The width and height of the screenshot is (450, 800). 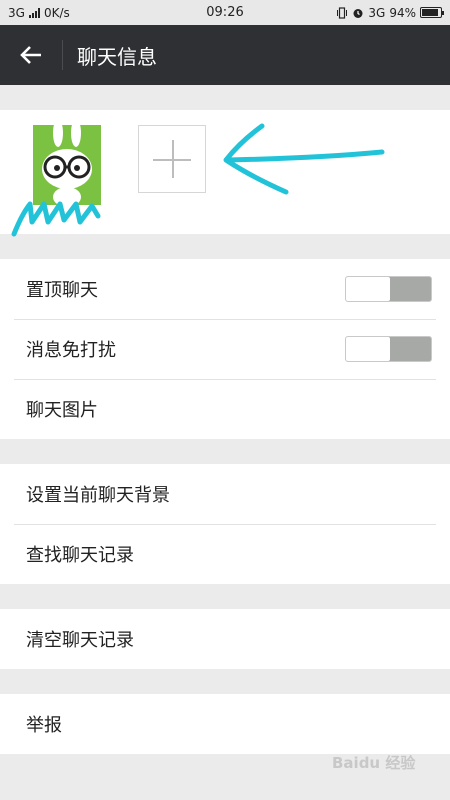 I want to click on header-divider, so click(x=62, y=55).